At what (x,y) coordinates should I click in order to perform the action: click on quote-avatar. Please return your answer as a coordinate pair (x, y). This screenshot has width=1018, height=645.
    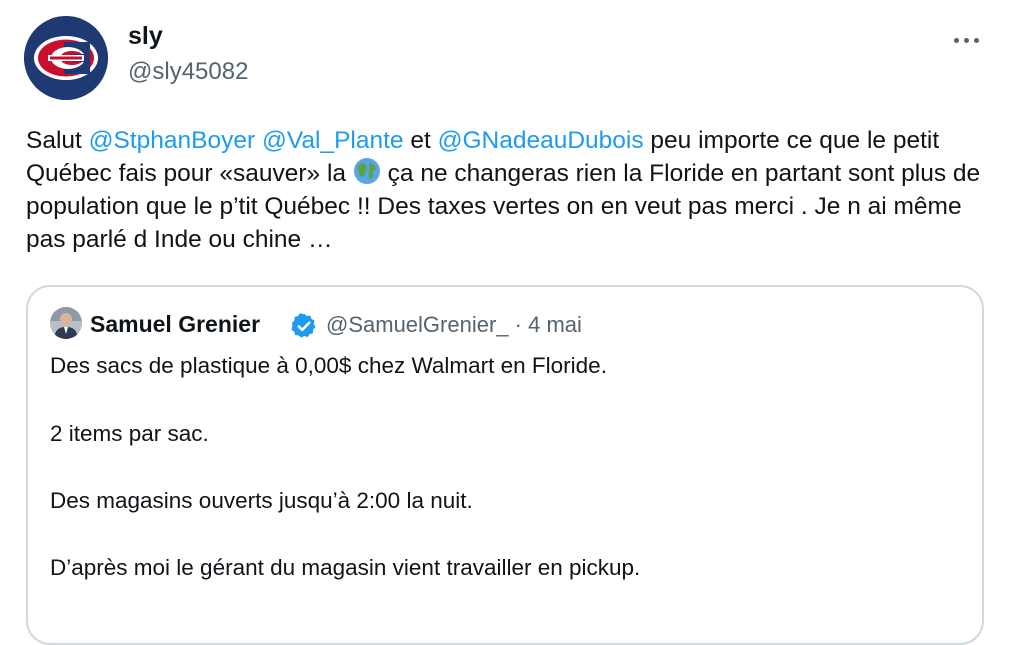
    Looking at the image, I should click on (66, 323).